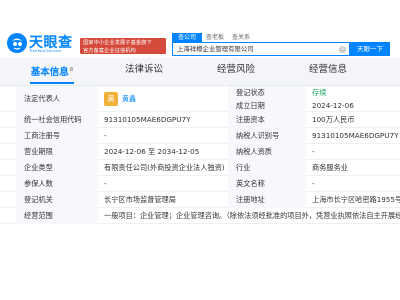  I want to click on tab-label: 经营风险, so click(235, 69).